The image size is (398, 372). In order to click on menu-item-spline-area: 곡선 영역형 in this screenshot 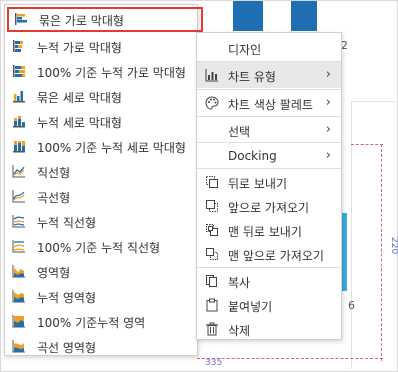, I will do `click(101, 346)`.